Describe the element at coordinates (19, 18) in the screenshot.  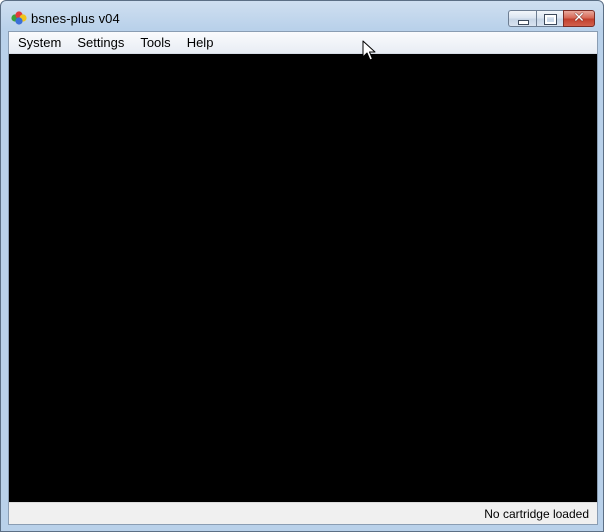
I see `bsnes-logo-icon` at that location.